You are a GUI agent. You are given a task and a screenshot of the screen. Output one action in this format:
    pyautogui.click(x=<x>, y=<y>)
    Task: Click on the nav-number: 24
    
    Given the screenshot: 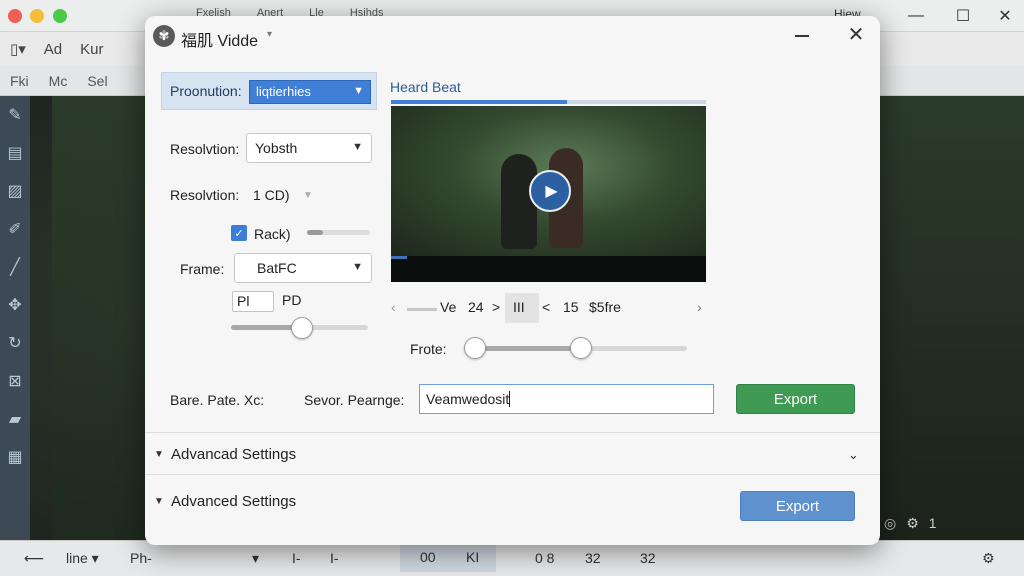 What is the action you would take?
    pyautogui.click(x=476, y=307)
    